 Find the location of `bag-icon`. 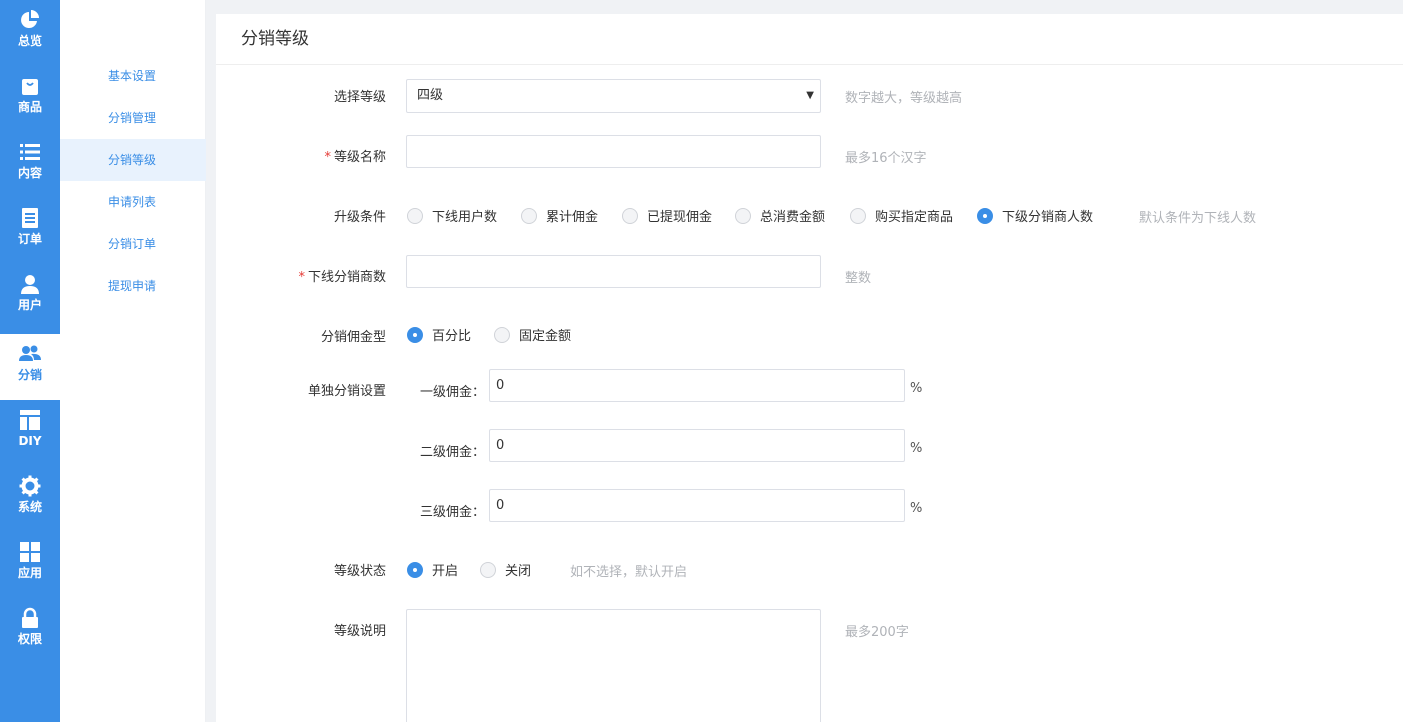

bag-icon is located at coordinates (30, 87).